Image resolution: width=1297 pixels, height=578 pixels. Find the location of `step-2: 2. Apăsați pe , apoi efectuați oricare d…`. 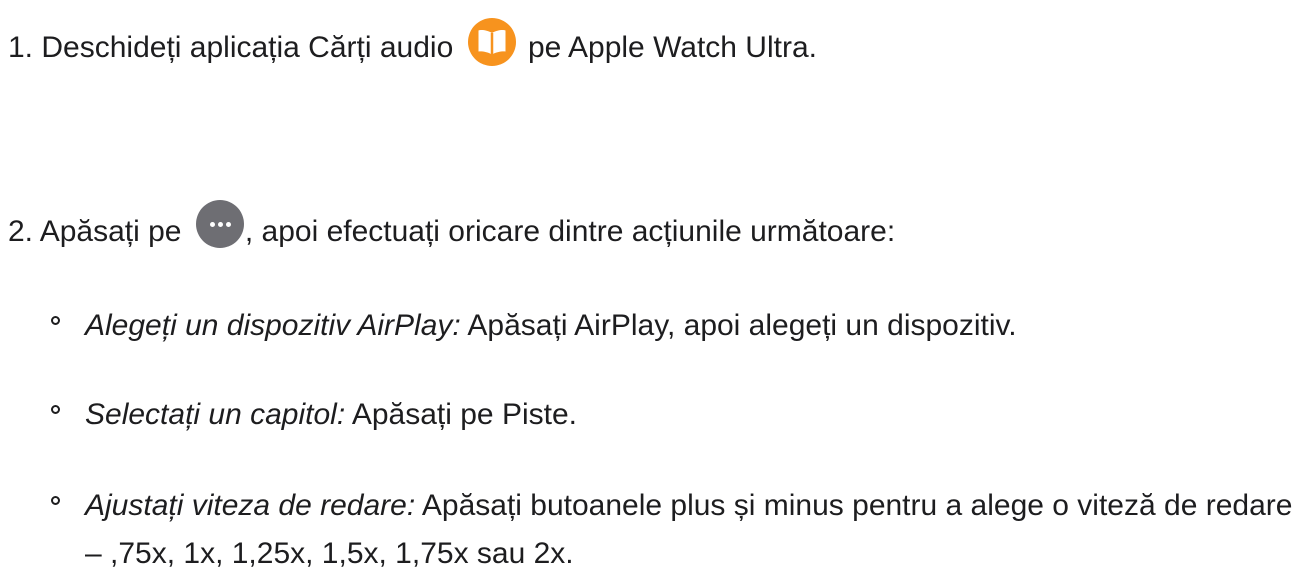

step-2: 2. Apăsați pe , apoi efectuați oricare d… is located at coordinates (452, 228).